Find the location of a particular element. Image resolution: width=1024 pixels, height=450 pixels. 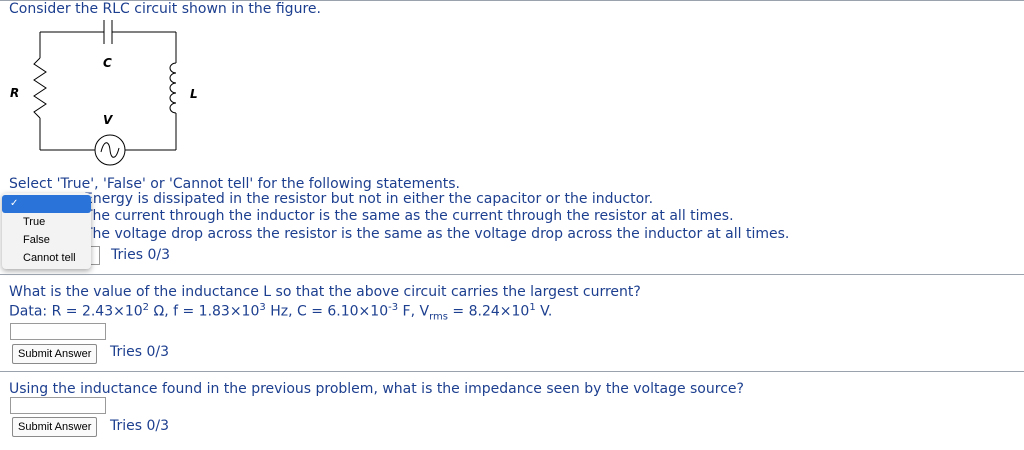

q2-data-vval: = 8.24×10 is located at coordinates (488, 311).